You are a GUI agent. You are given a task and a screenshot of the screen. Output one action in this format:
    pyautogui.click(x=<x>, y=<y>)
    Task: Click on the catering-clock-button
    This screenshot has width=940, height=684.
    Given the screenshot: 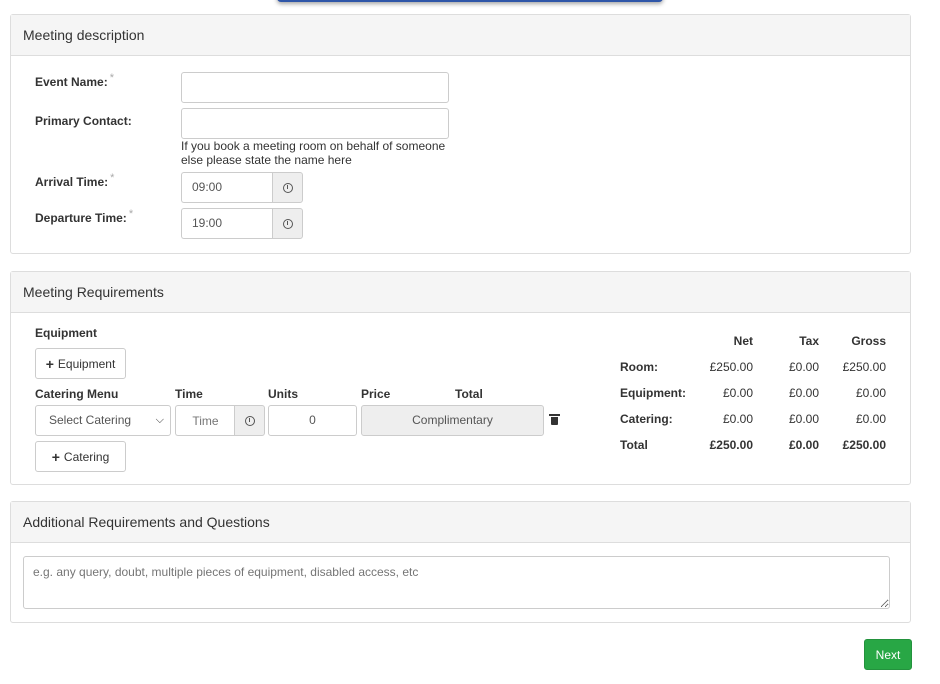 What is the action you would take?
    pyautogui.click(x=249, y=420)
    